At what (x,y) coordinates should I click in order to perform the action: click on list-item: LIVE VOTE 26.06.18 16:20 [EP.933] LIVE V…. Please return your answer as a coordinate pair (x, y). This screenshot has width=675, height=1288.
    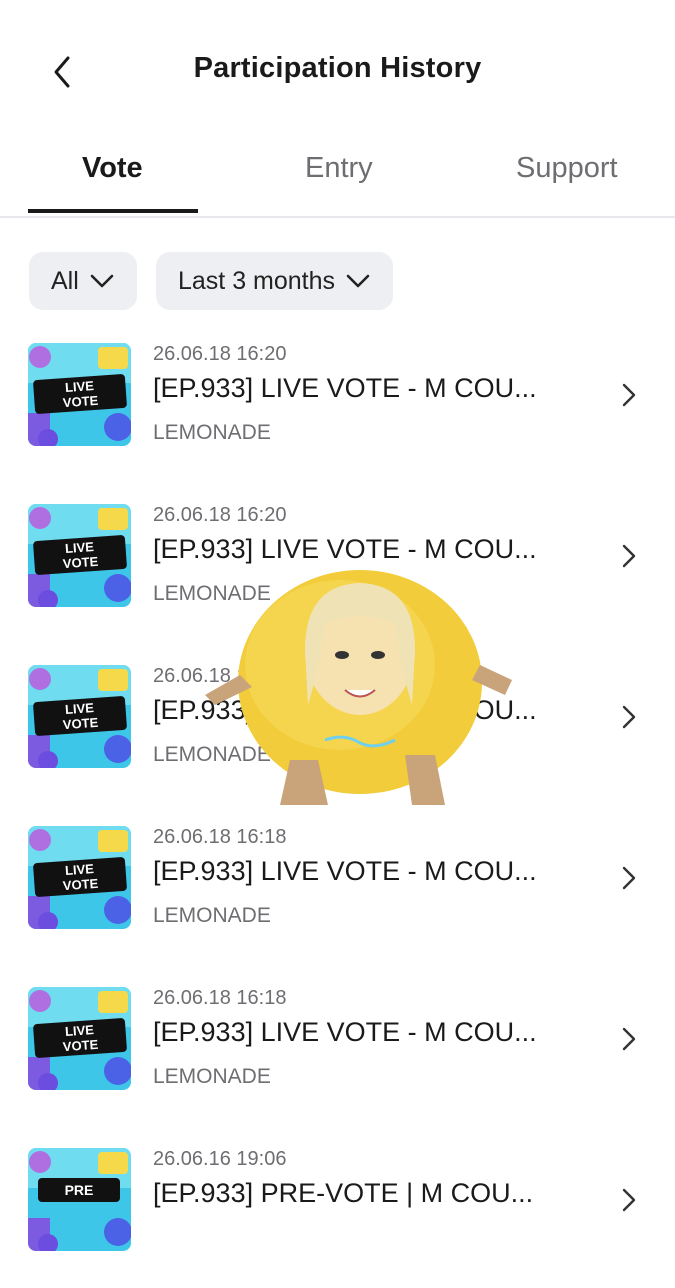
    Looking at the image, I should click on (337, 413).